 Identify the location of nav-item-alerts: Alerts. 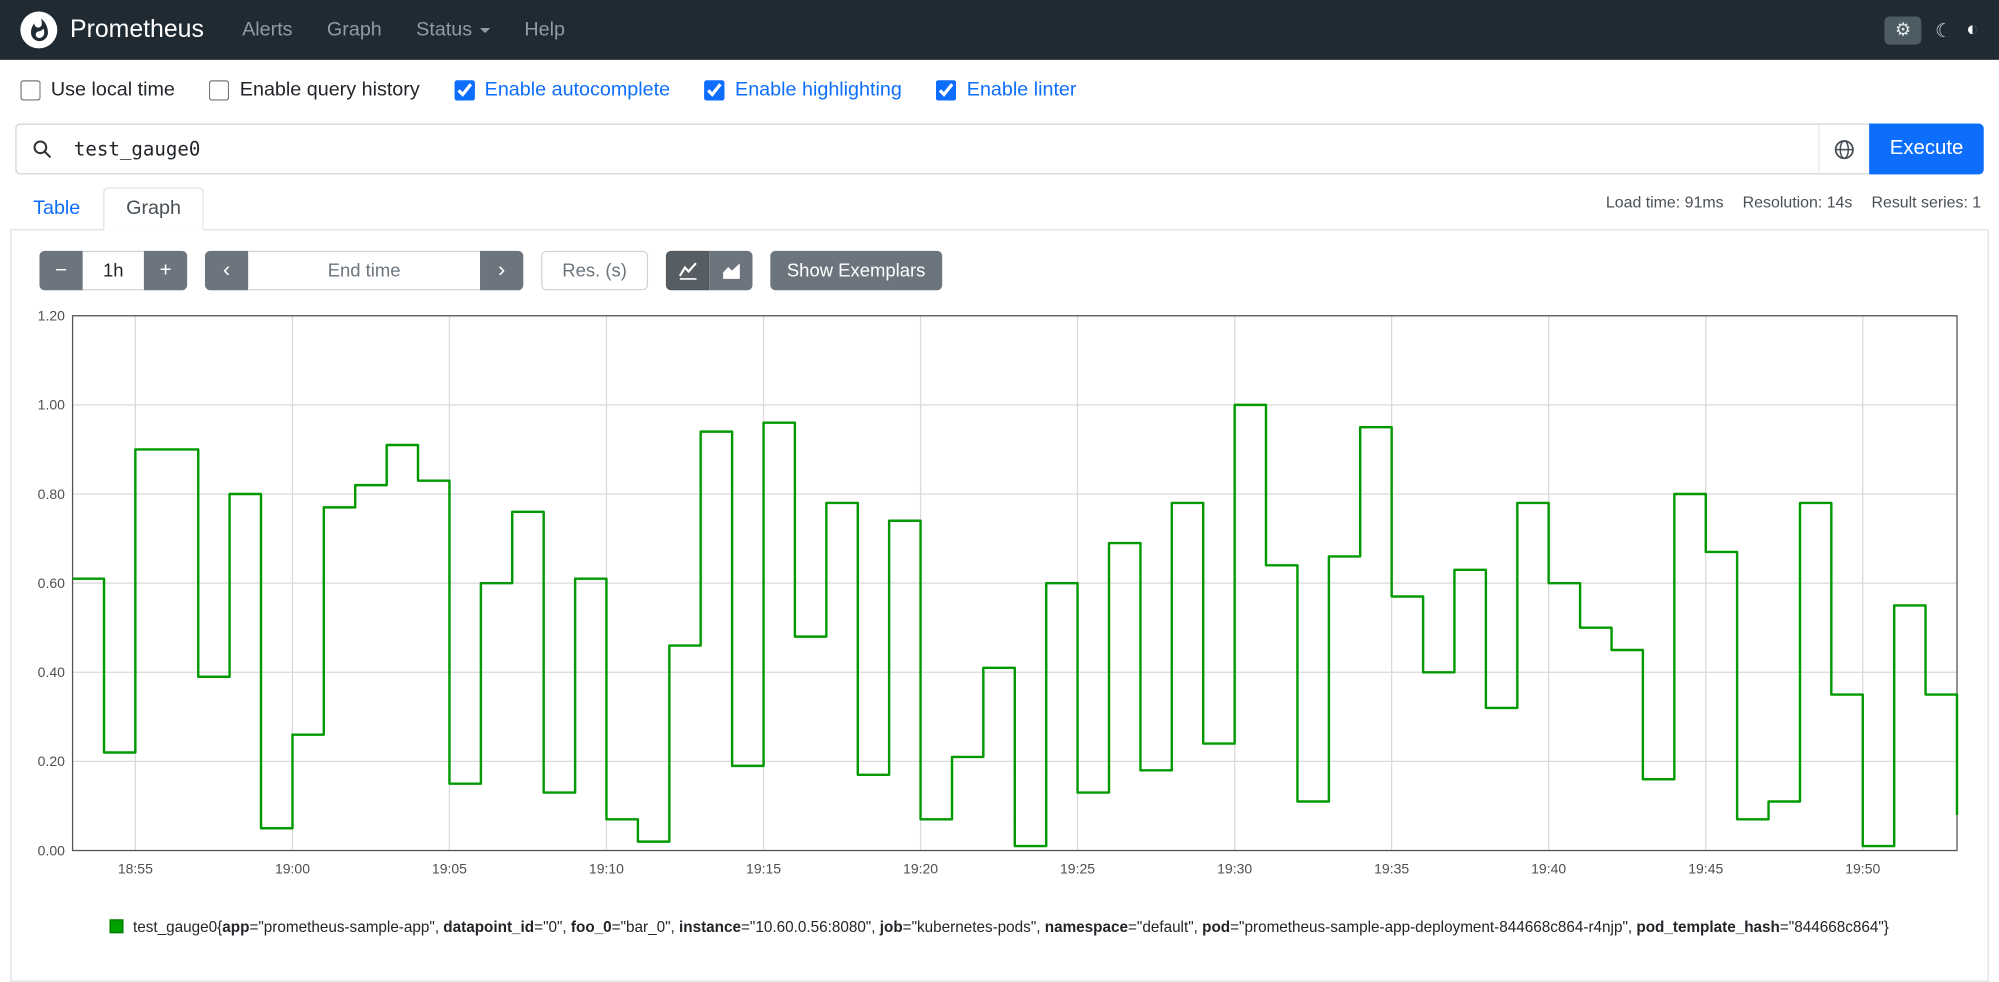
(267, 29).